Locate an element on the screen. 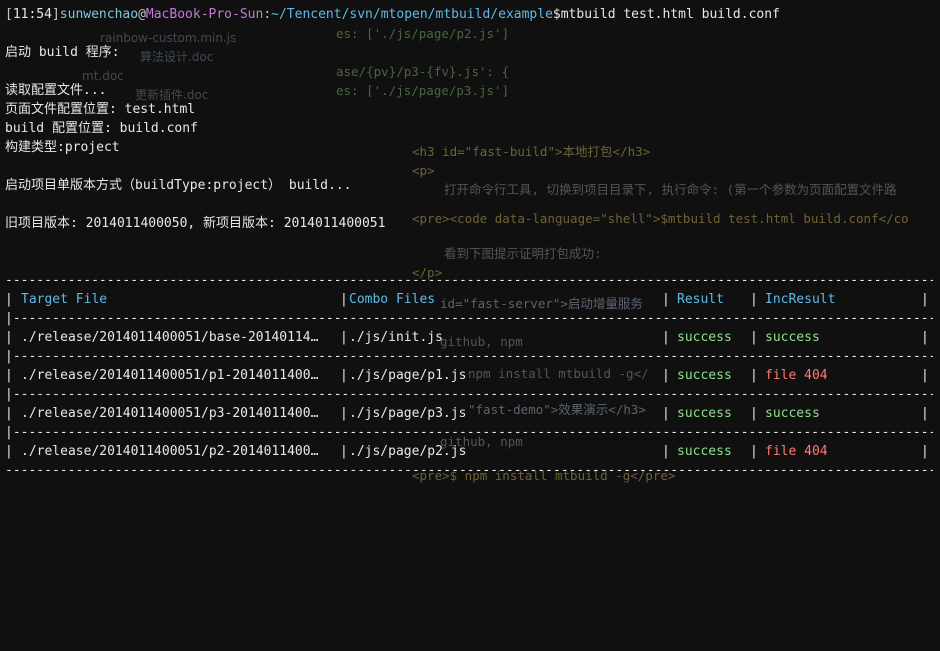  cell-combo-files: ./js/page/p3.js is located at coordinates (408, 413).